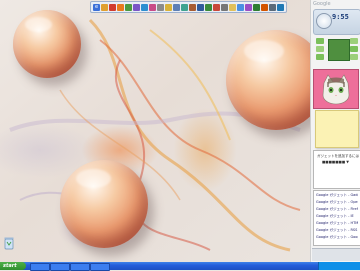 This screenshot has width=360, height=271. Describe the element at coordinates (336, 169) in the screenshot. I see `feed-gadget: ガジェットを追加するには ■■■■■■■ ▼` at that location.